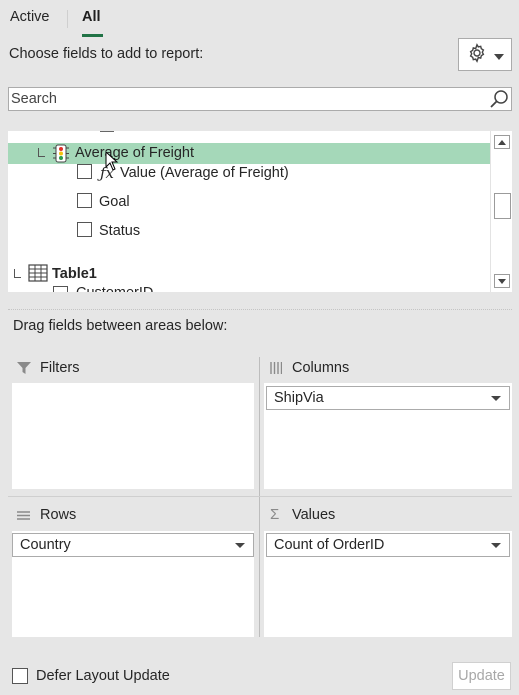  I want to click on values-field-count-of-orderid: Count of OrderID, so click(388, 545).